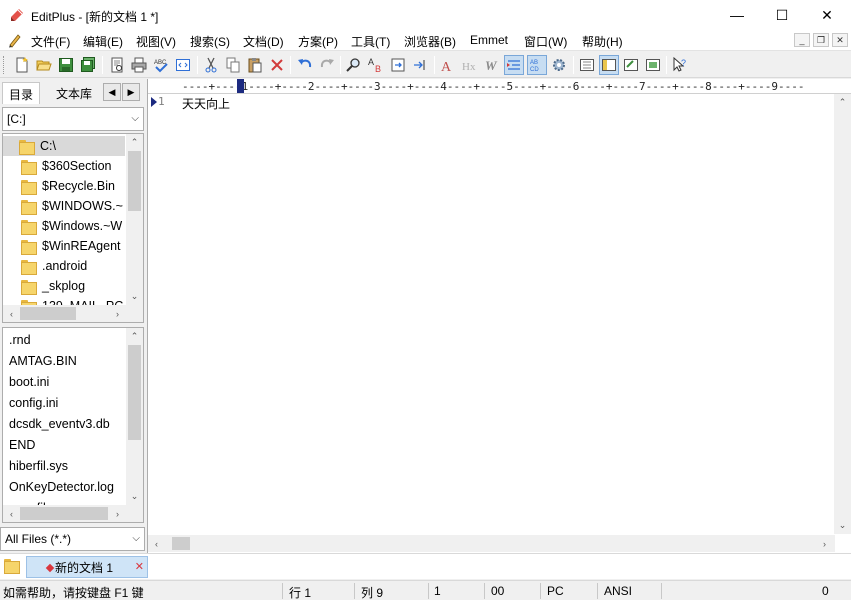 Image resolution: width=851 pixels, height=601 pixels. What do you see at coordinates (559, 65) in the screenshot?
I see `settings-gear-icon` at bounding box center [559, 65].